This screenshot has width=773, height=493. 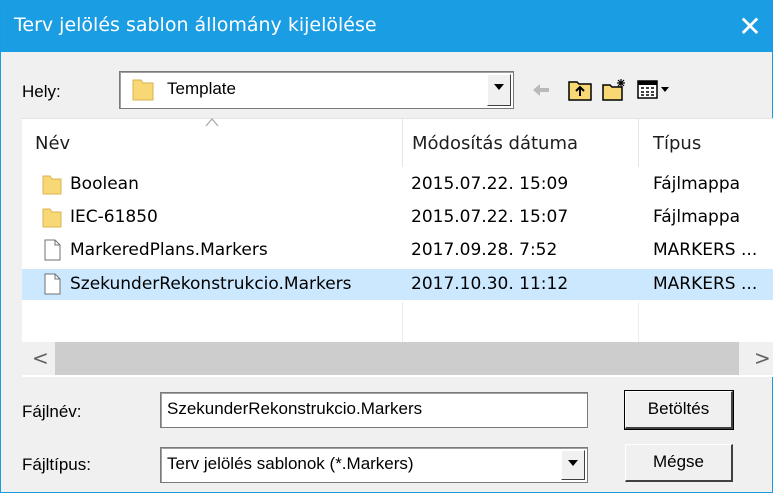 I want to click on file-name: IEC-61850, so click(x=114, y=217).